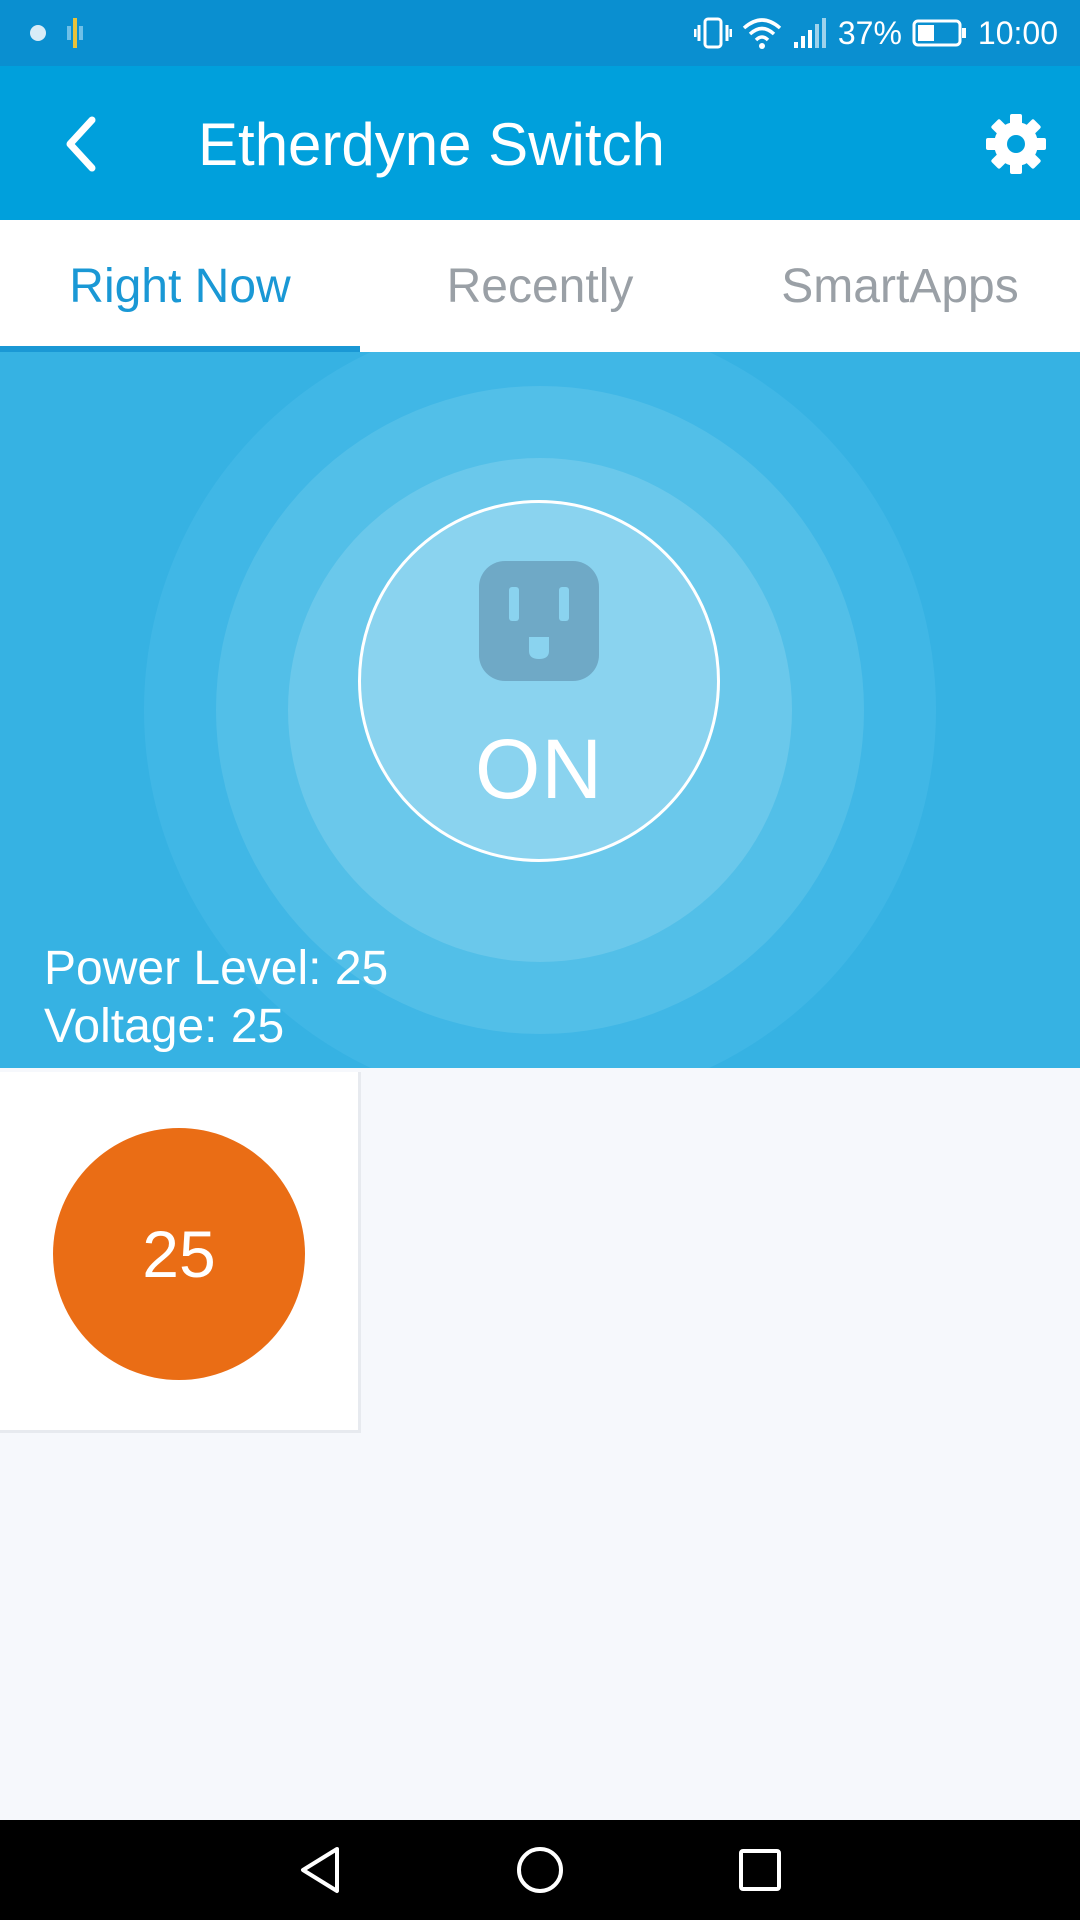  I want to click on voltage-text: Voltage: 25, so click(164, 1026).